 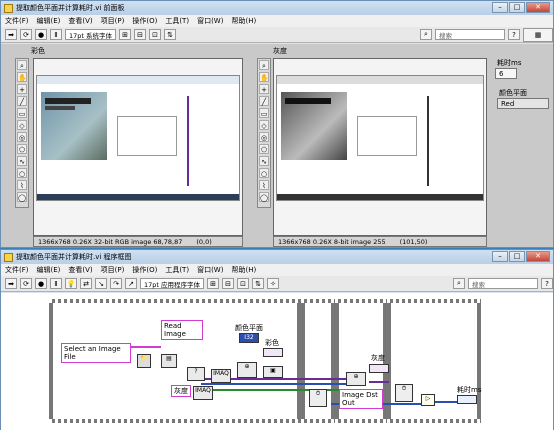 I want to click on cleanup-icon: ✧, so click(x=273, y=283).